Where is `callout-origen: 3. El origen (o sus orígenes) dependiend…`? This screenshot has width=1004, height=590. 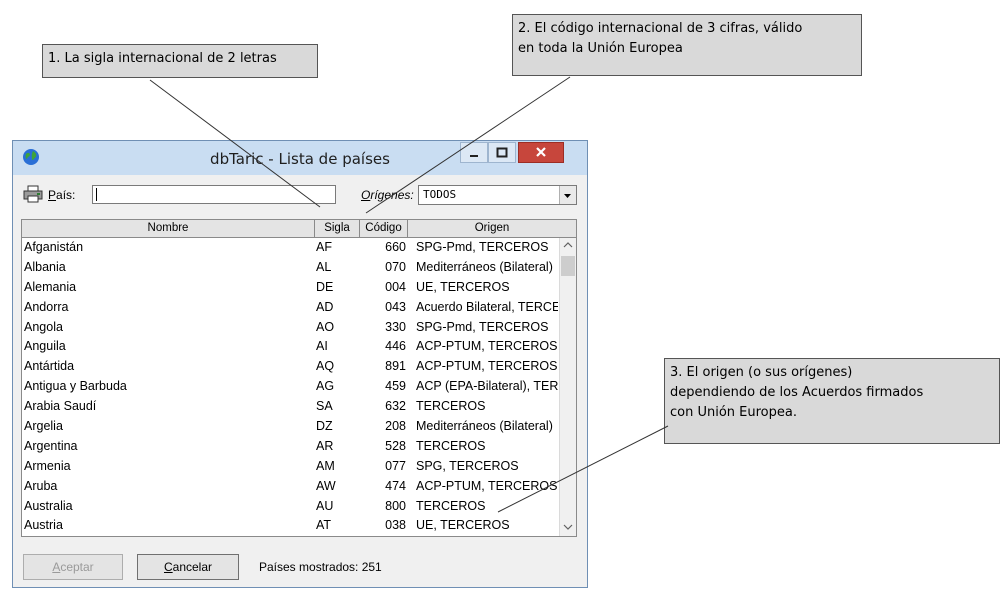
callout-origen: 3. El origen (o sus orígenes) dependiend… is located at coordinates (832, 401).